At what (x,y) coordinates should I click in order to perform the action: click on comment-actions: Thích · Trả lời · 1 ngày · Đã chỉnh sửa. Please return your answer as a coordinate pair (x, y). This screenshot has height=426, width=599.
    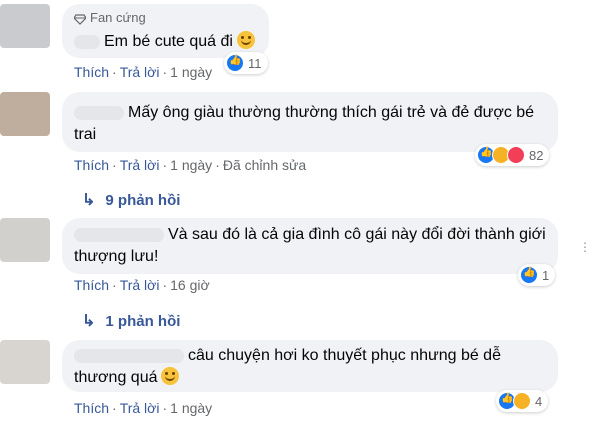
    Looking at the image, I should click on (190, 165).